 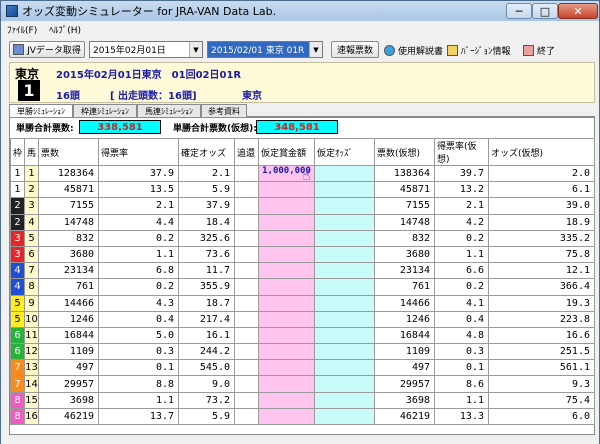 I want to click on table-row: 1 1 128364 37.9 2.1 1,000,000 ☝ 138364 39.7 2.0, so click(x=302, y=174).